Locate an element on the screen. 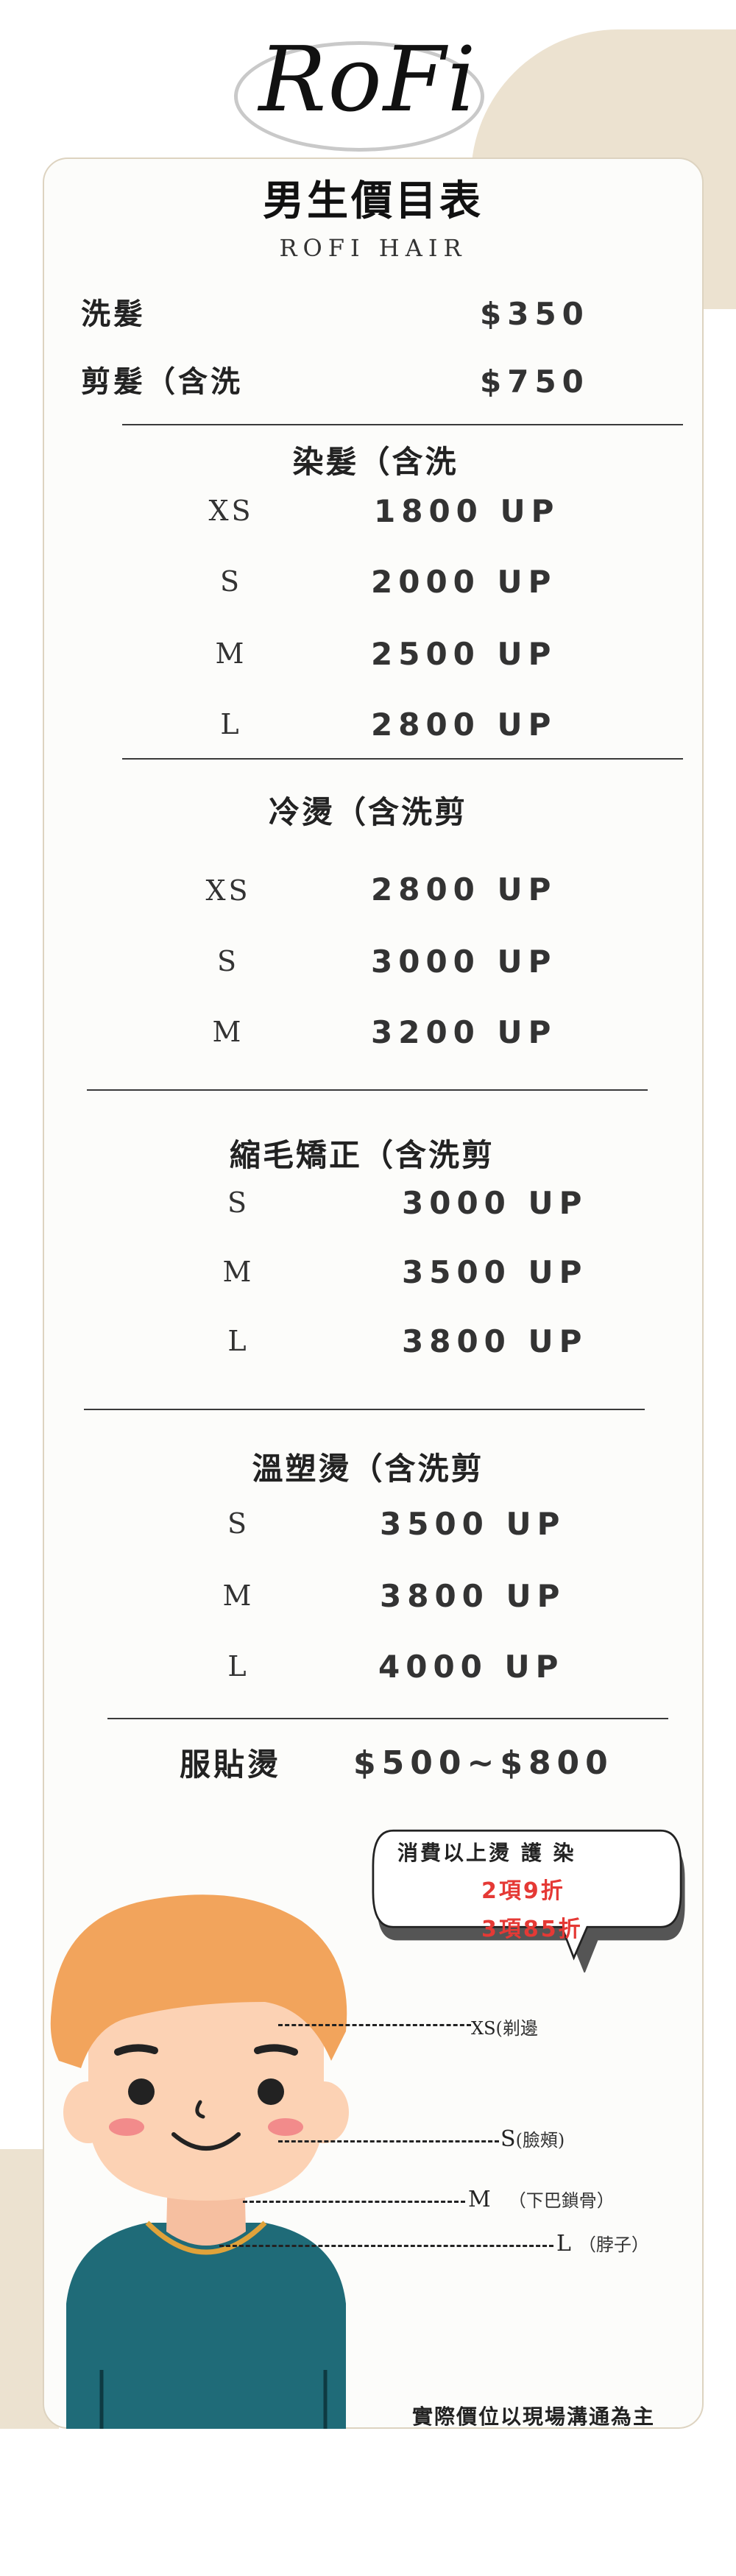  size-price: 4000 UP is located at coordinates (471, 1667).